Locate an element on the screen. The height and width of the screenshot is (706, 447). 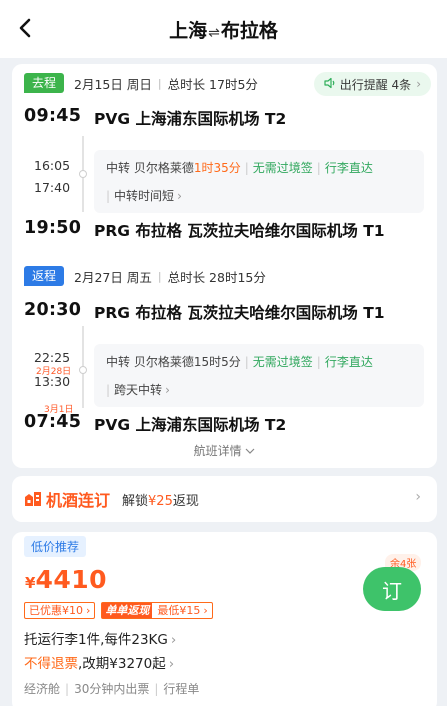
promo-title: 机酒连订 is located at coordinates (78, 500).